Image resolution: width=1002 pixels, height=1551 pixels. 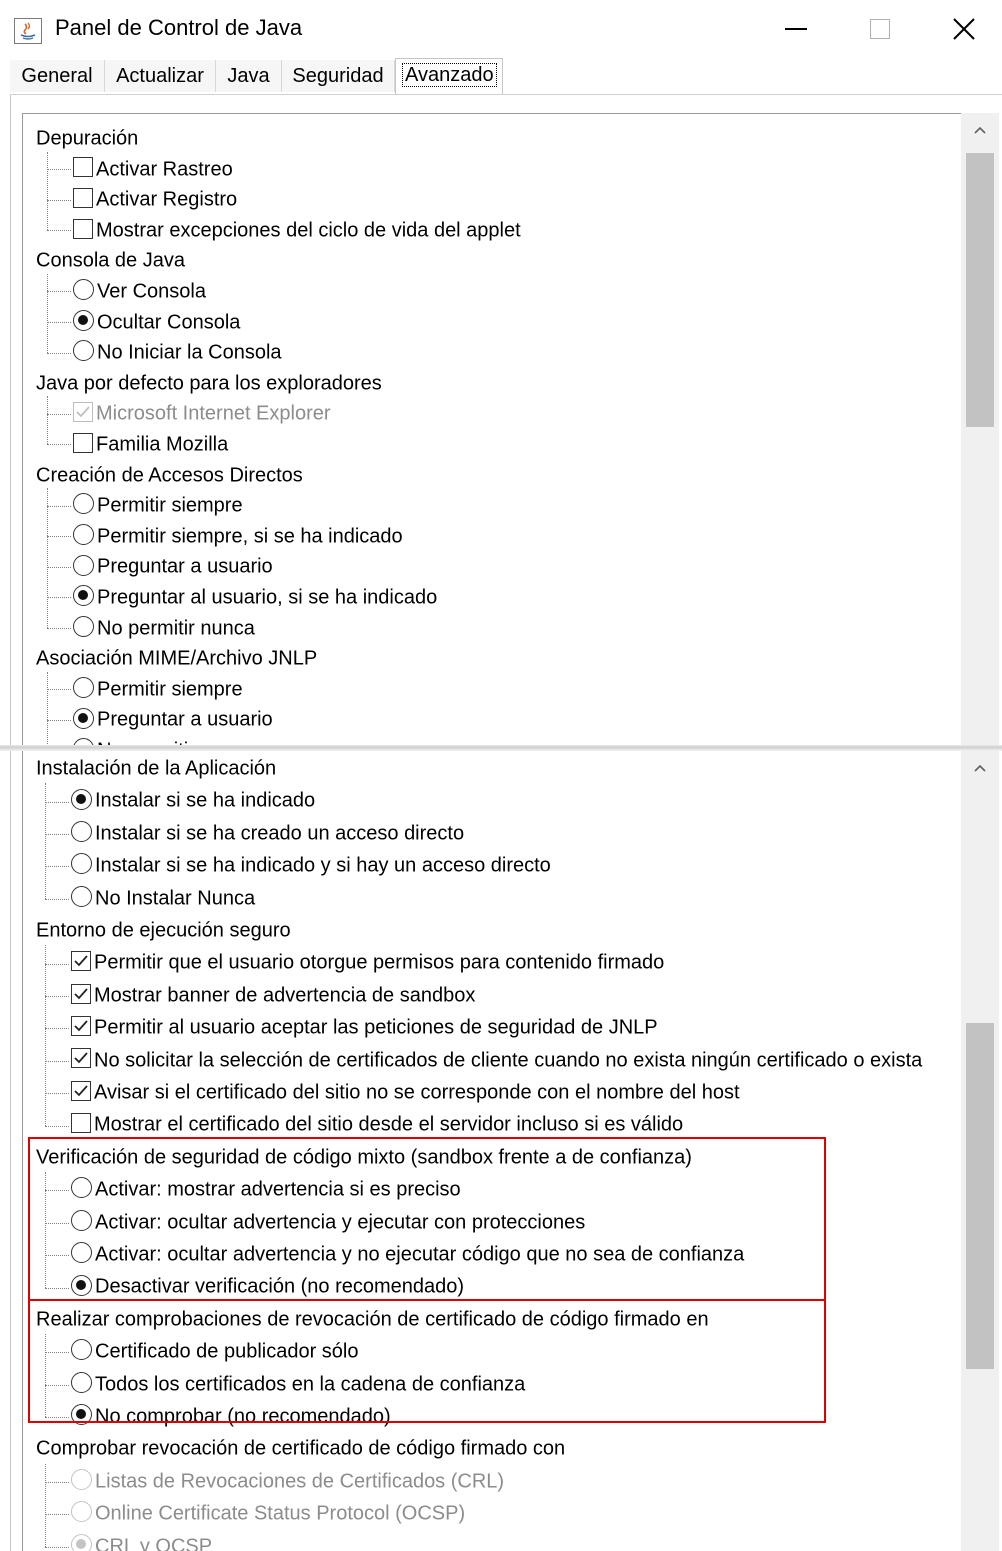 What do you see at coordinates (964, 29) in the screenshot?
I see `close-icon` at bounding box center [964, 29].